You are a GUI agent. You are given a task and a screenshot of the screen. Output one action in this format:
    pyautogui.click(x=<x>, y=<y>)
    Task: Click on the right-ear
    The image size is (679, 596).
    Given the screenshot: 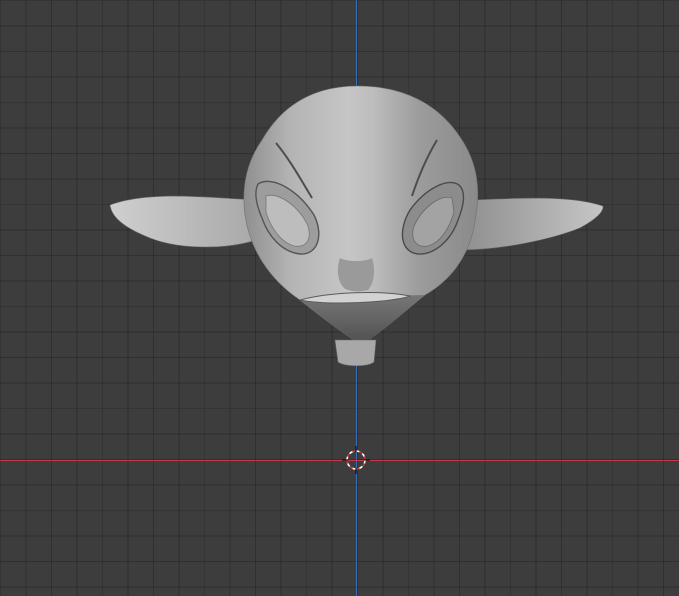 What is the action you would take?
    pyautogui.click(x=532, y=224)
    